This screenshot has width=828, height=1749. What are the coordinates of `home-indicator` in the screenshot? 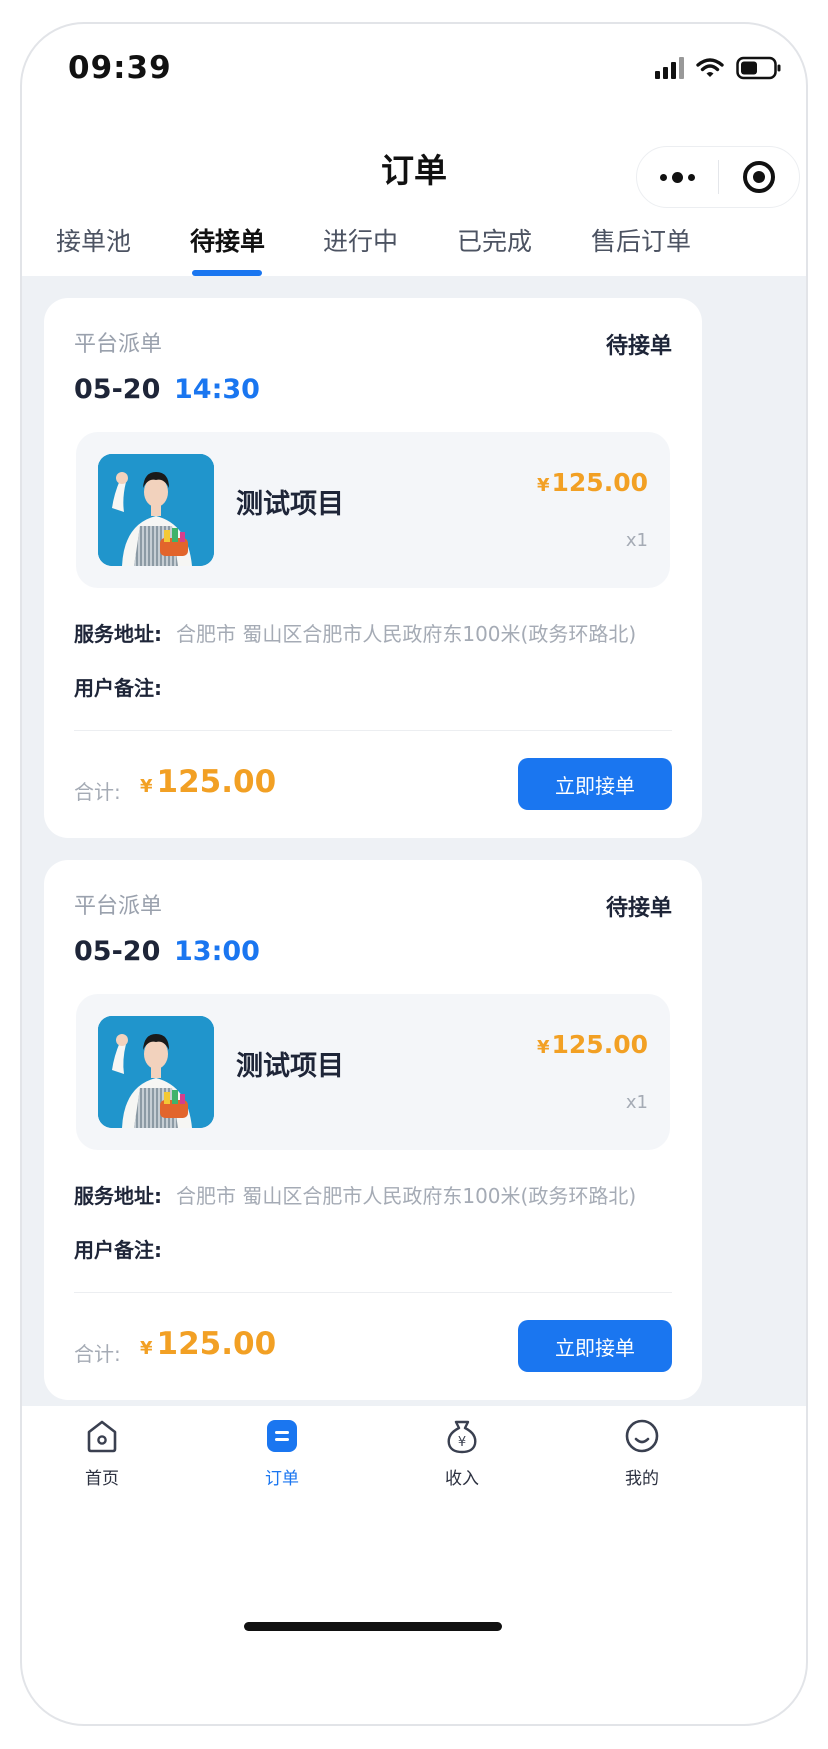 It's located at (373, 1626).